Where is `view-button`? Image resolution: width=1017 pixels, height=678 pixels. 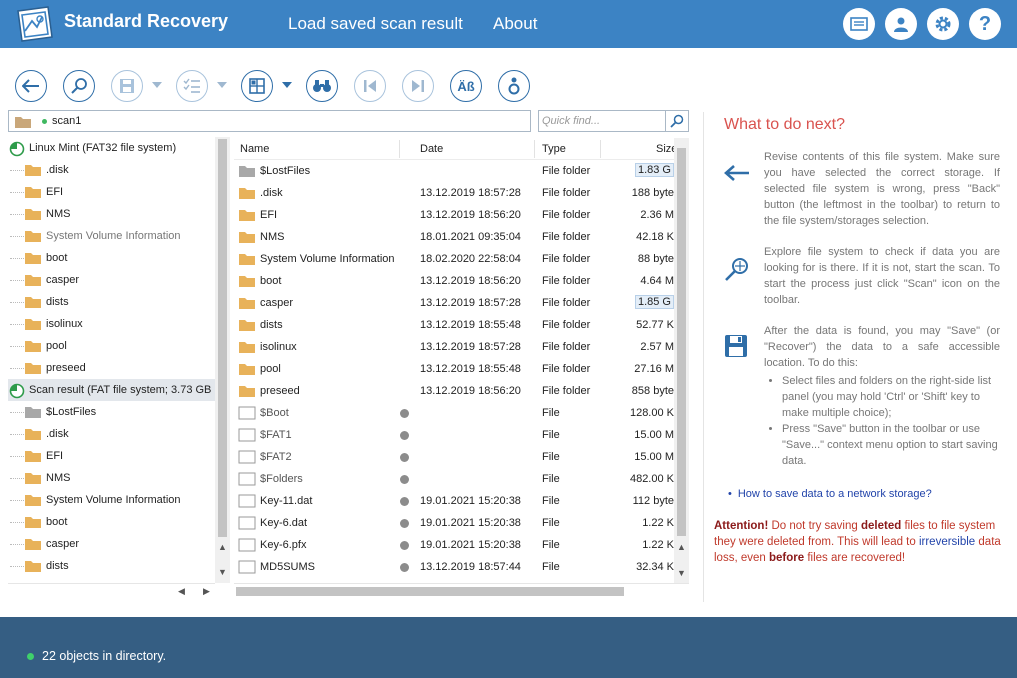
view-button is located at coordinates (257, 86).